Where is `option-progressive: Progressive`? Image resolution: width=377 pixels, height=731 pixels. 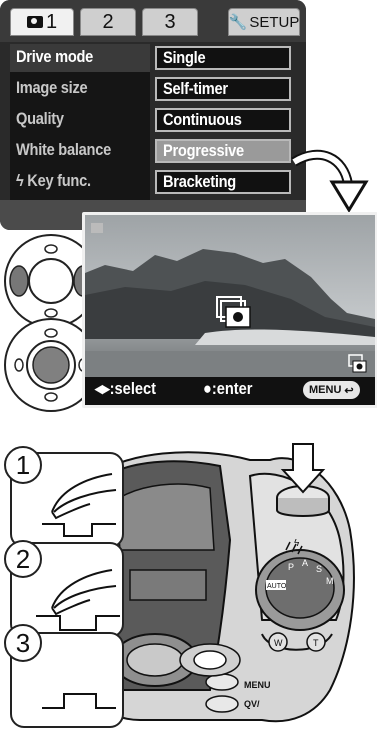 option-progressive: Progressive is located at coordinates (223, 151).